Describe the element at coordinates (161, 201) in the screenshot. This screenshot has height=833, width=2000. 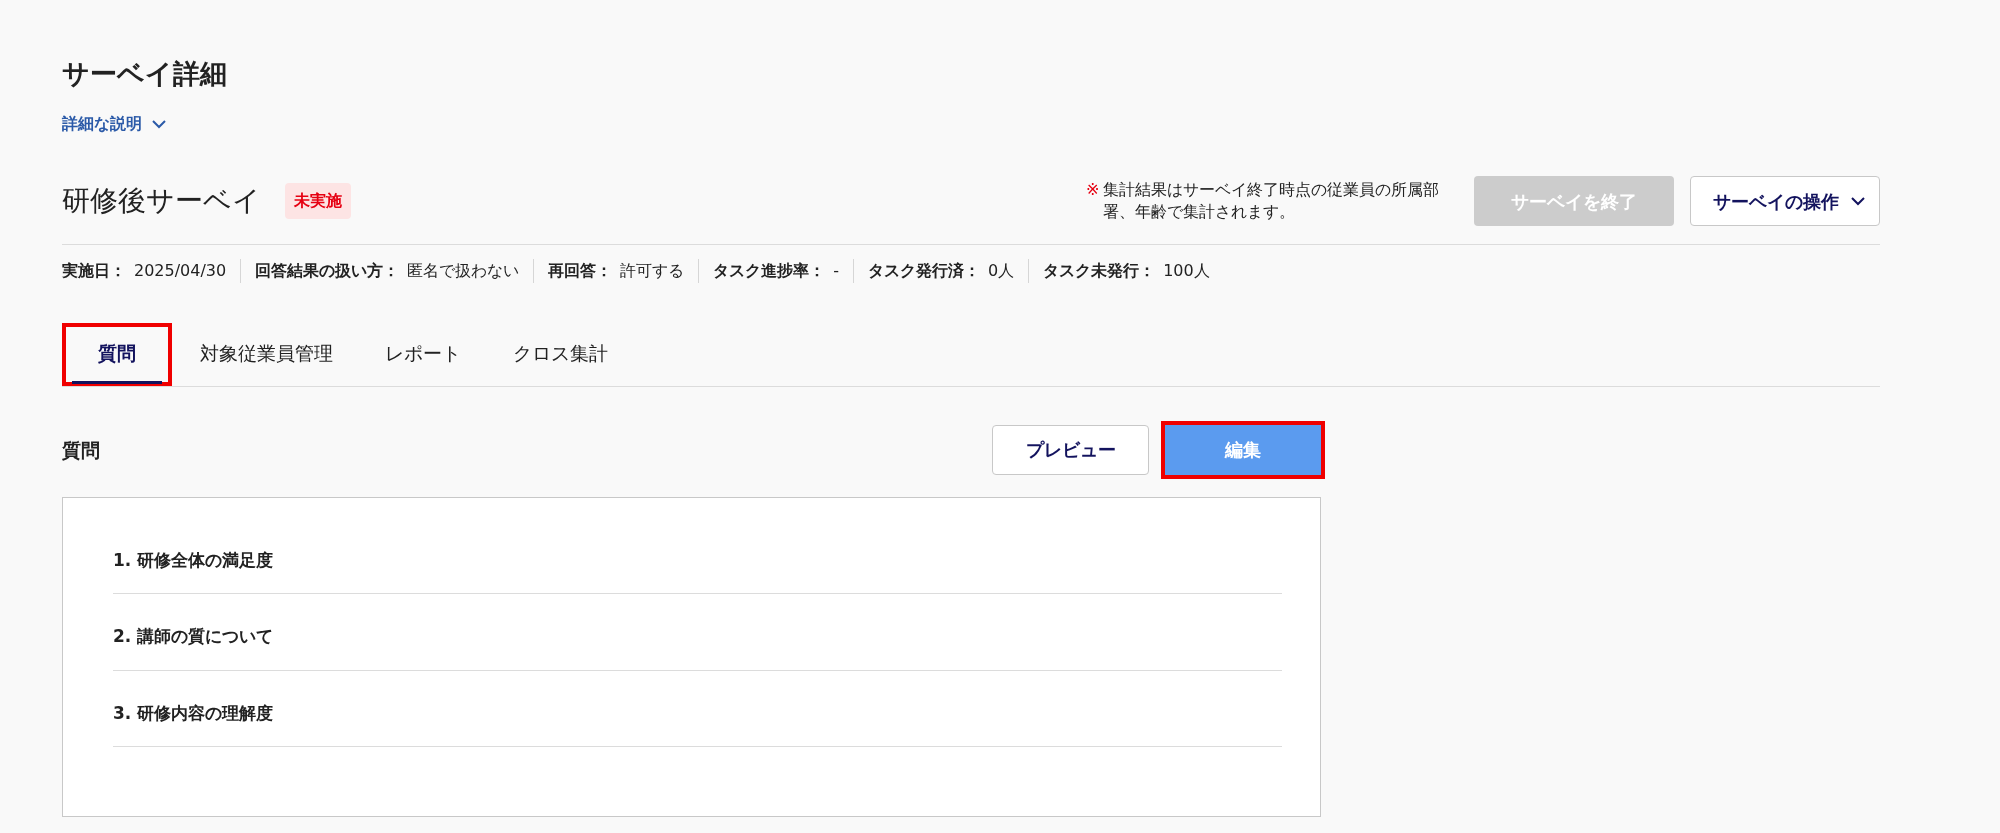
I see `survey-name: 研修後サーベイ` at that location.